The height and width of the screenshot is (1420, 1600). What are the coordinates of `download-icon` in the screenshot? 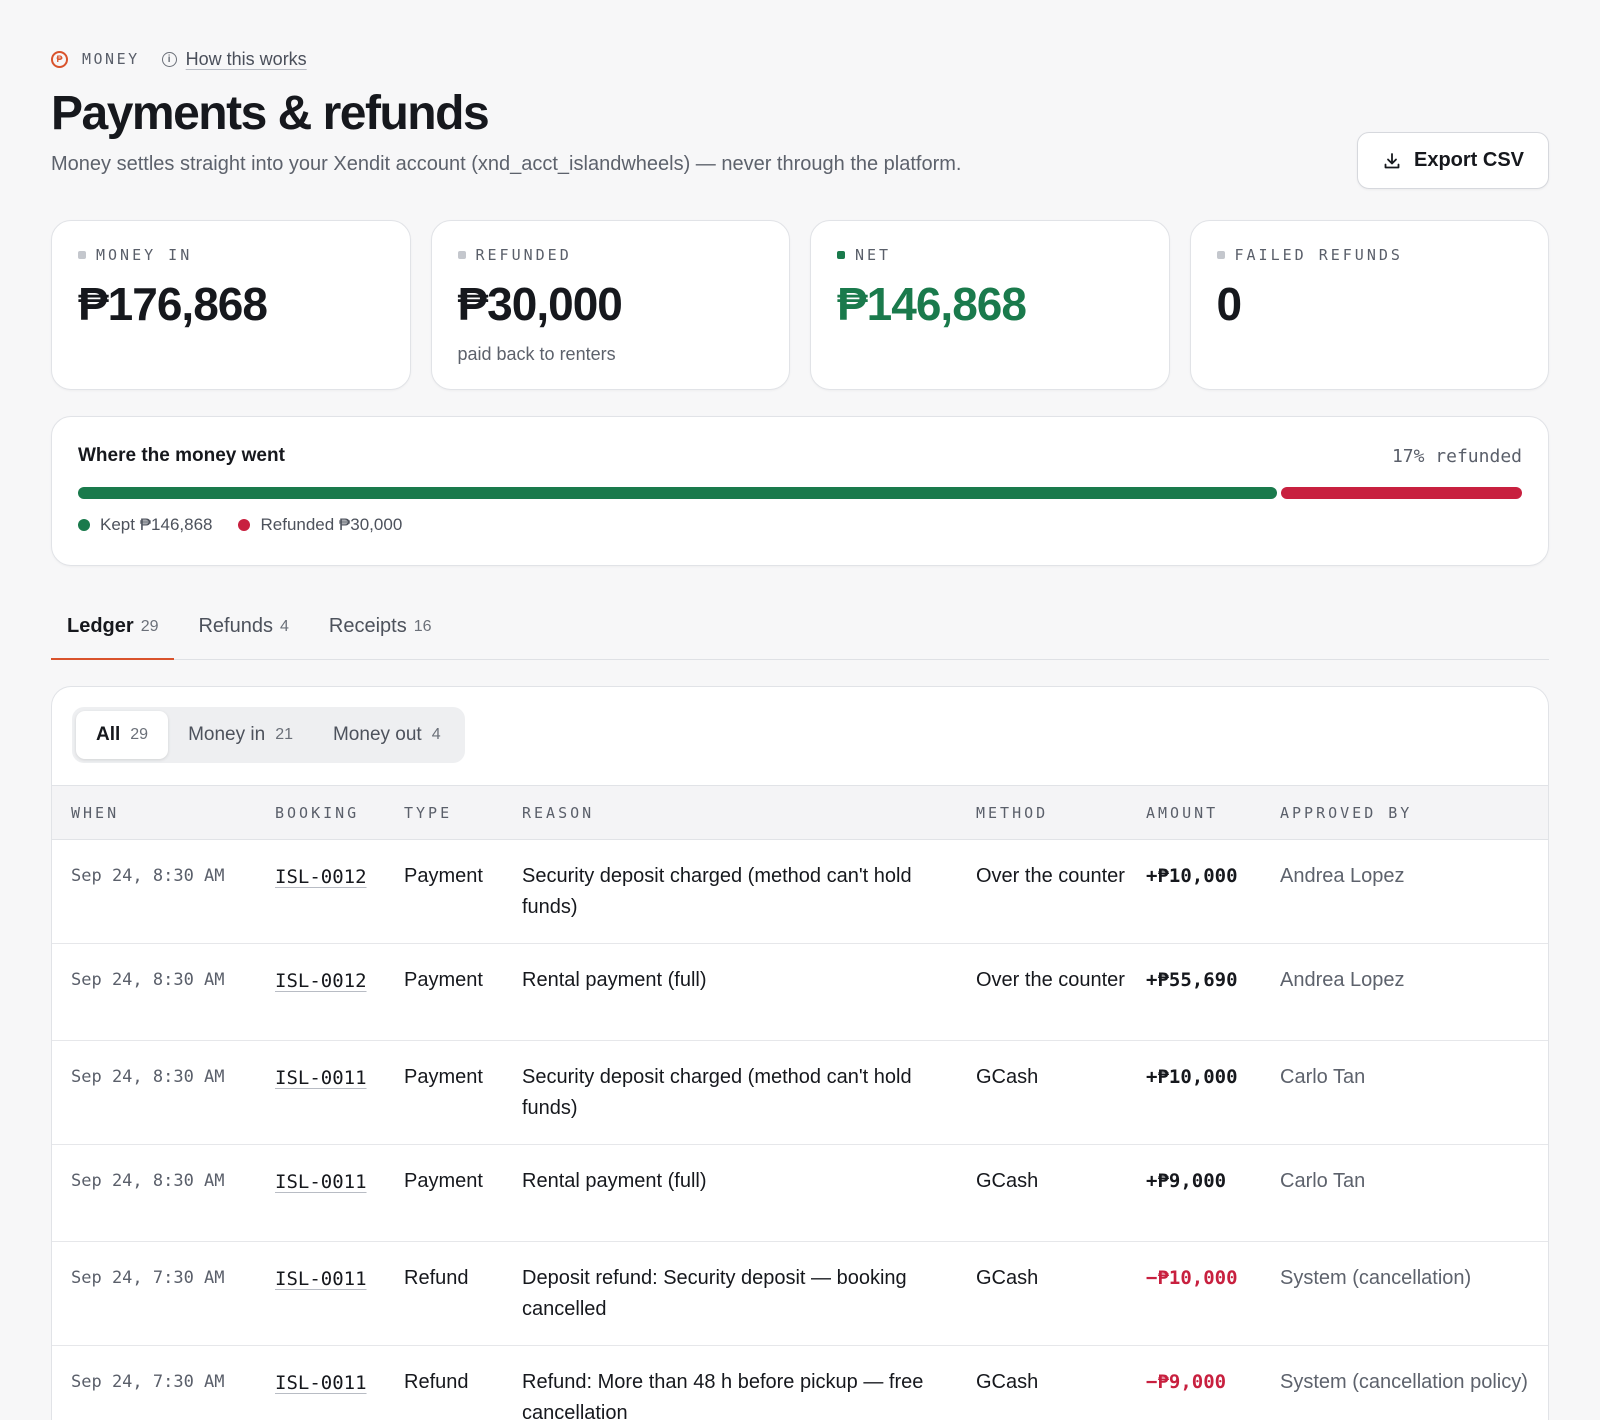 It's located at (1392, 160).